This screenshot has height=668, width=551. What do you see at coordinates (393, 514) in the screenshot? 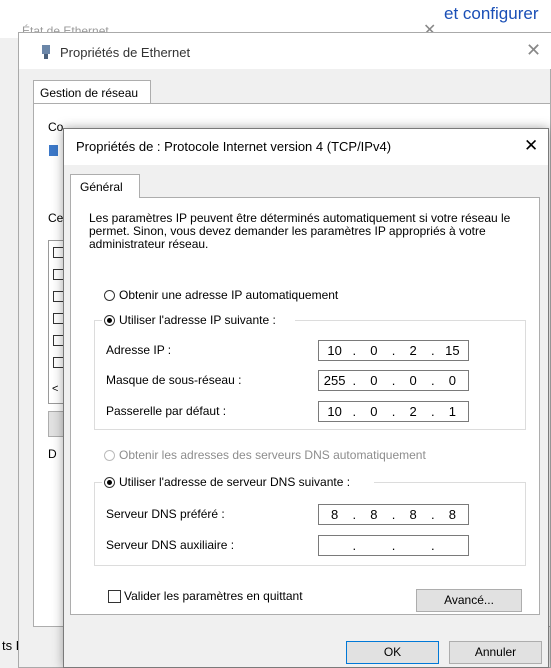
I see `preferred-dns-field: 8. 8. 8. 8` at bounding box center [393, 514].